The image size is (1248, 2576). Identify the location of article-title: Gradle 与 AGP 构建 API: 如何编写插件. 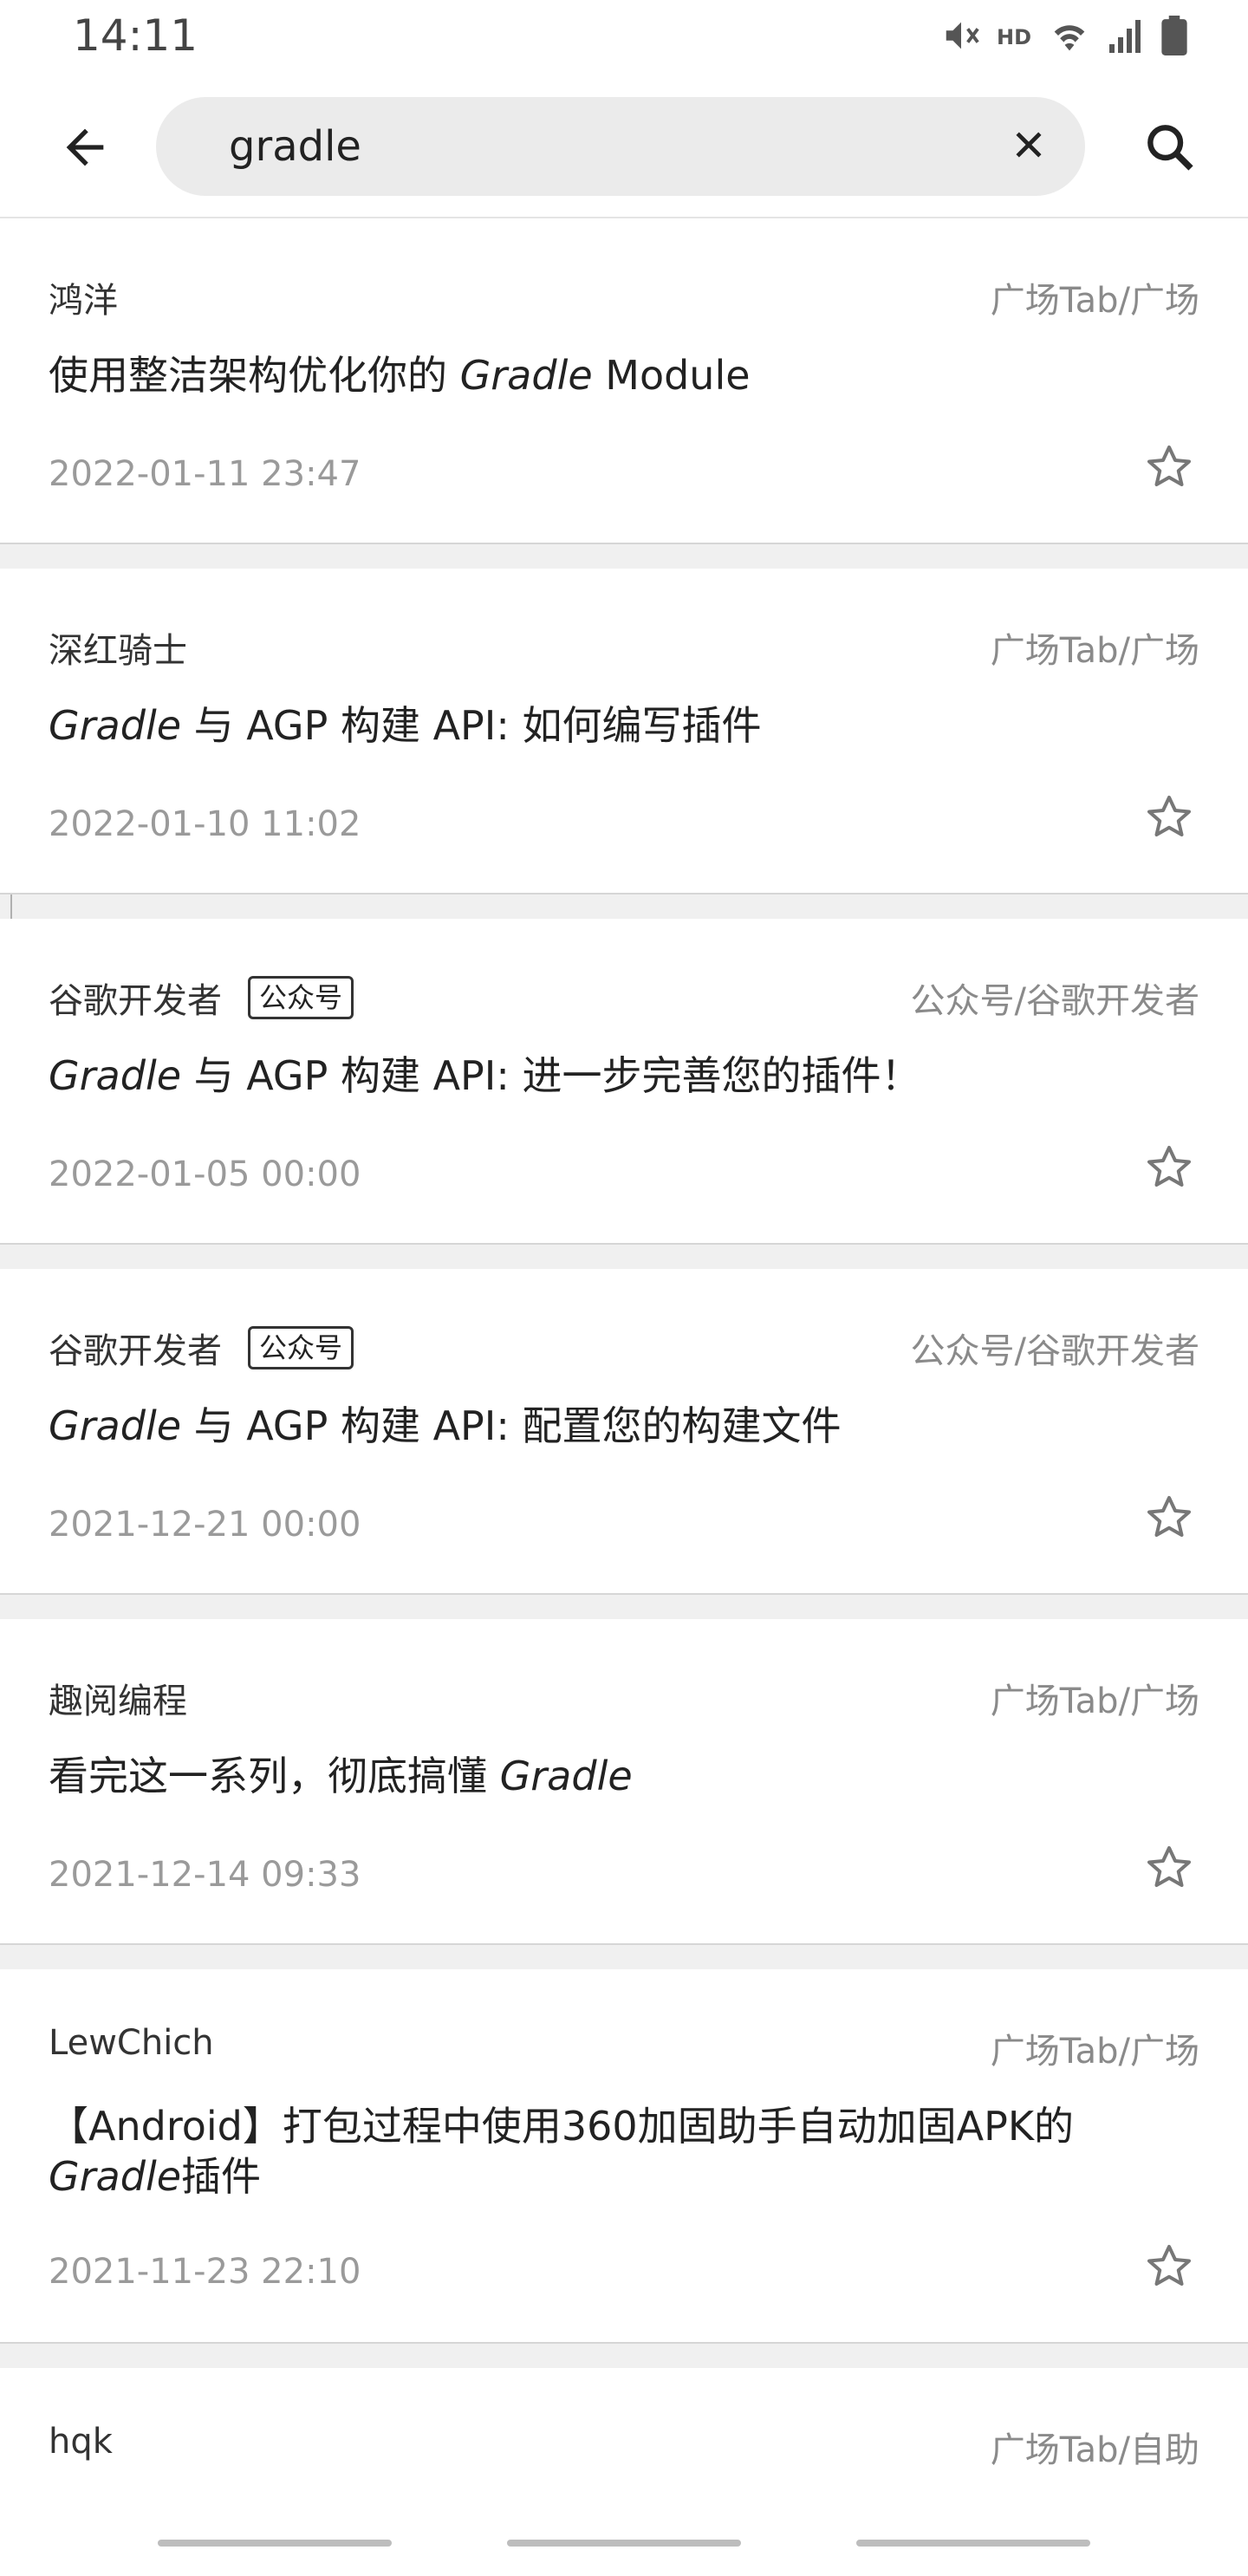
(596, 725).